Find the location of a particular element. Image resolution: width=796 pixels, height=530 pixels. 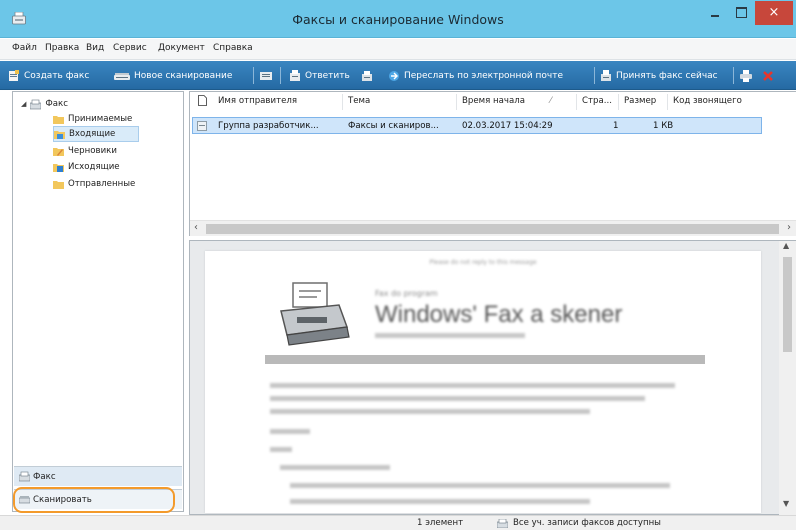

reply-button: Ответить is located at coordinates (319, 75).